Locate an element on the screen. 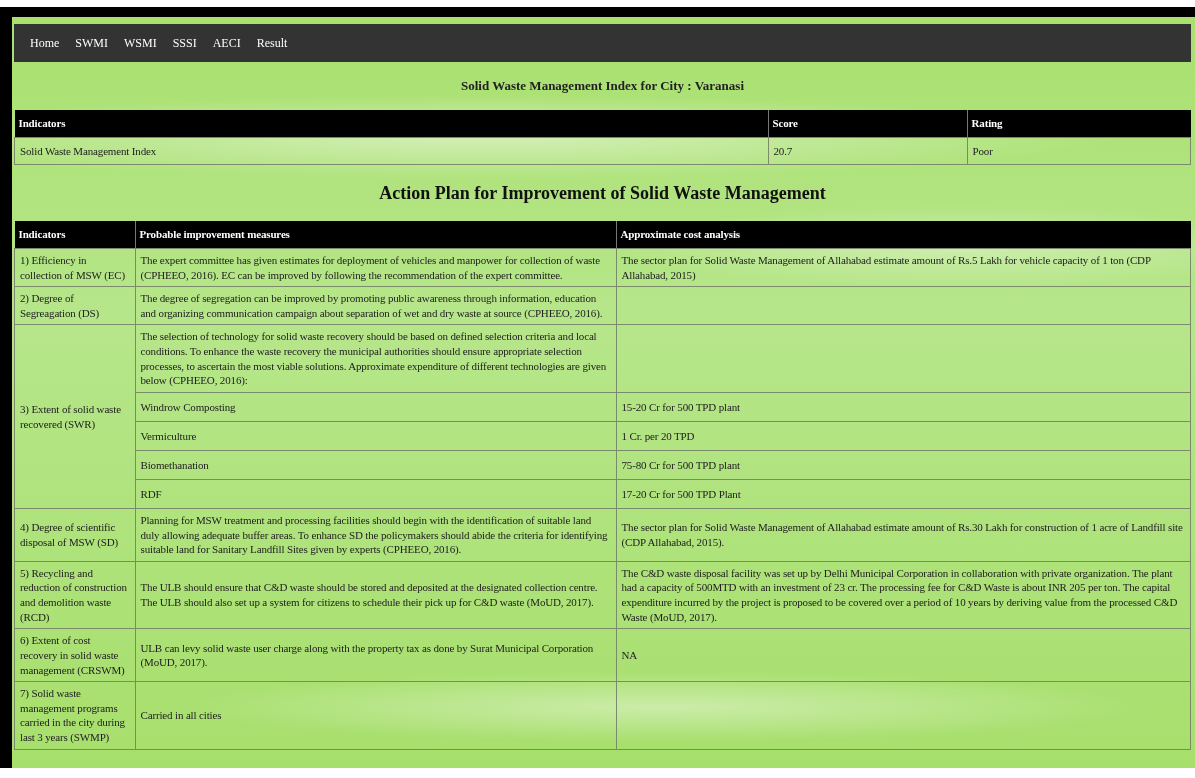 This screenshot has width=1195, height=778. table-cell: The degree of segregation can be improved by promoting public awareness through information, education and organizing communication campaign about separation of wet and dry waste at source (CPHEEO, 2016). is located at coordinates (375, 305).